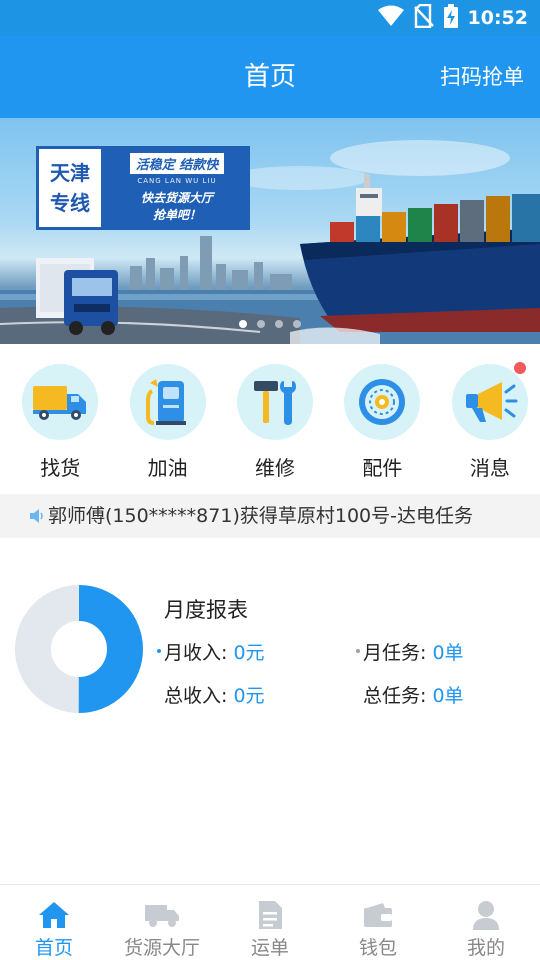  I want to click on nav-home: 首页, so click(54, 922).